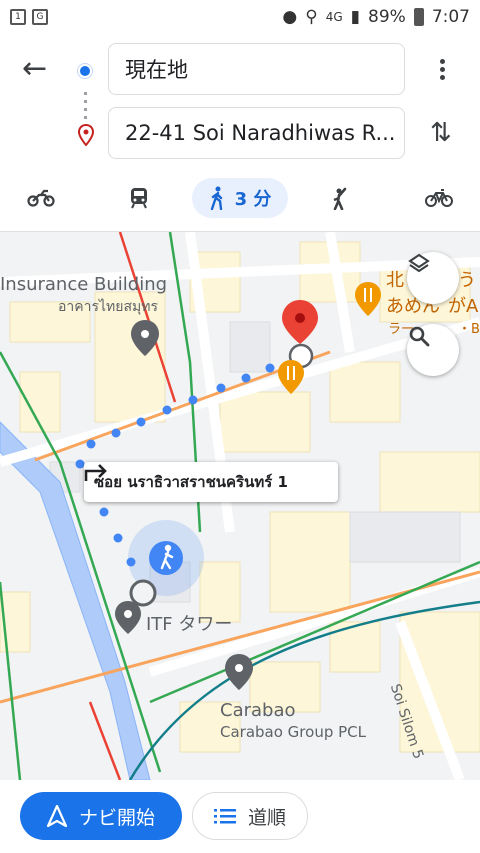  Describe the element at coordinates (240, 17) in the screenshot. I see `status-bar: 1 G ● ⚲ 4G ▮ 89% 7:07` at that location.